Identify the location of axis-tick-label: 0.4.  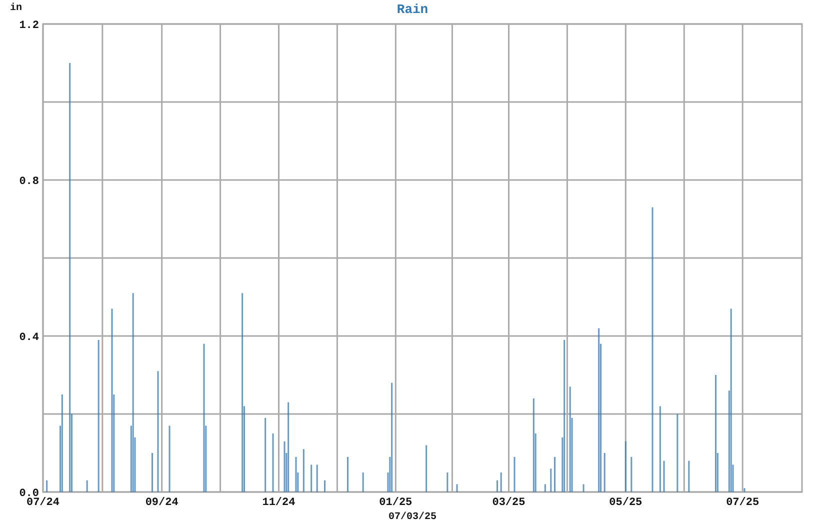
(29, 338).